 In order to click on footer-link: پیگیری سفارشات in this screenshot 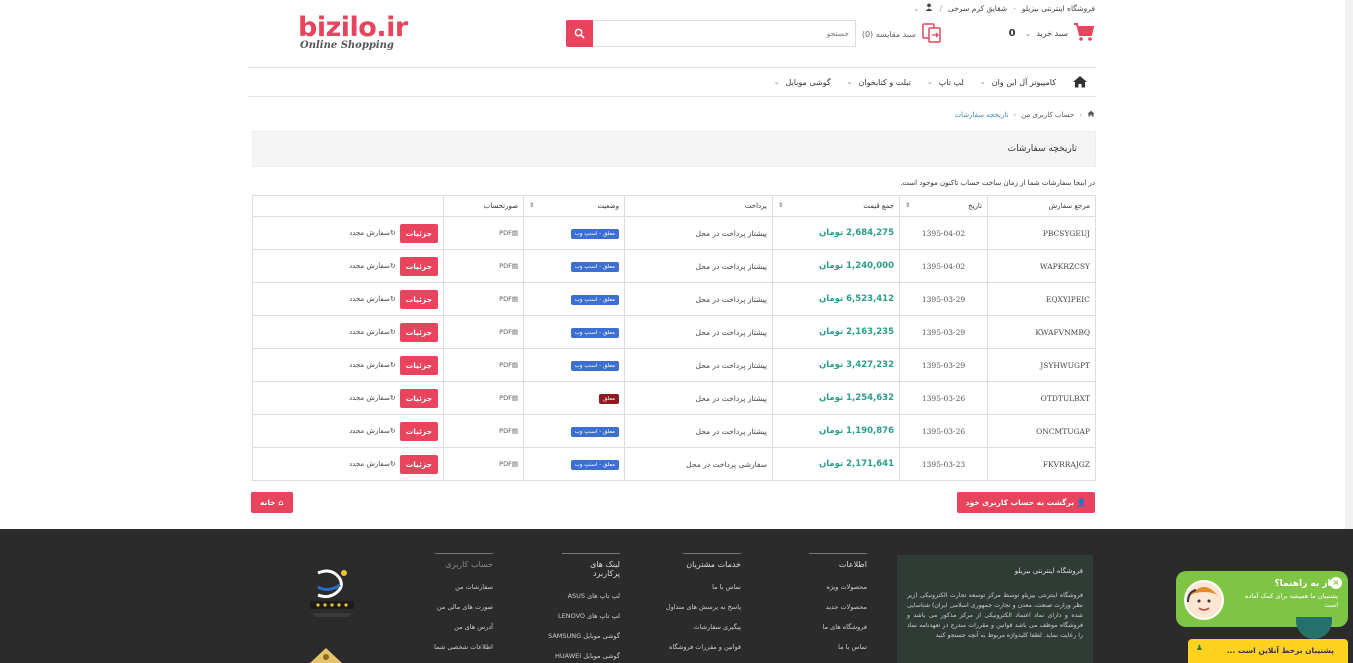, I will do `click(703, 633)`.